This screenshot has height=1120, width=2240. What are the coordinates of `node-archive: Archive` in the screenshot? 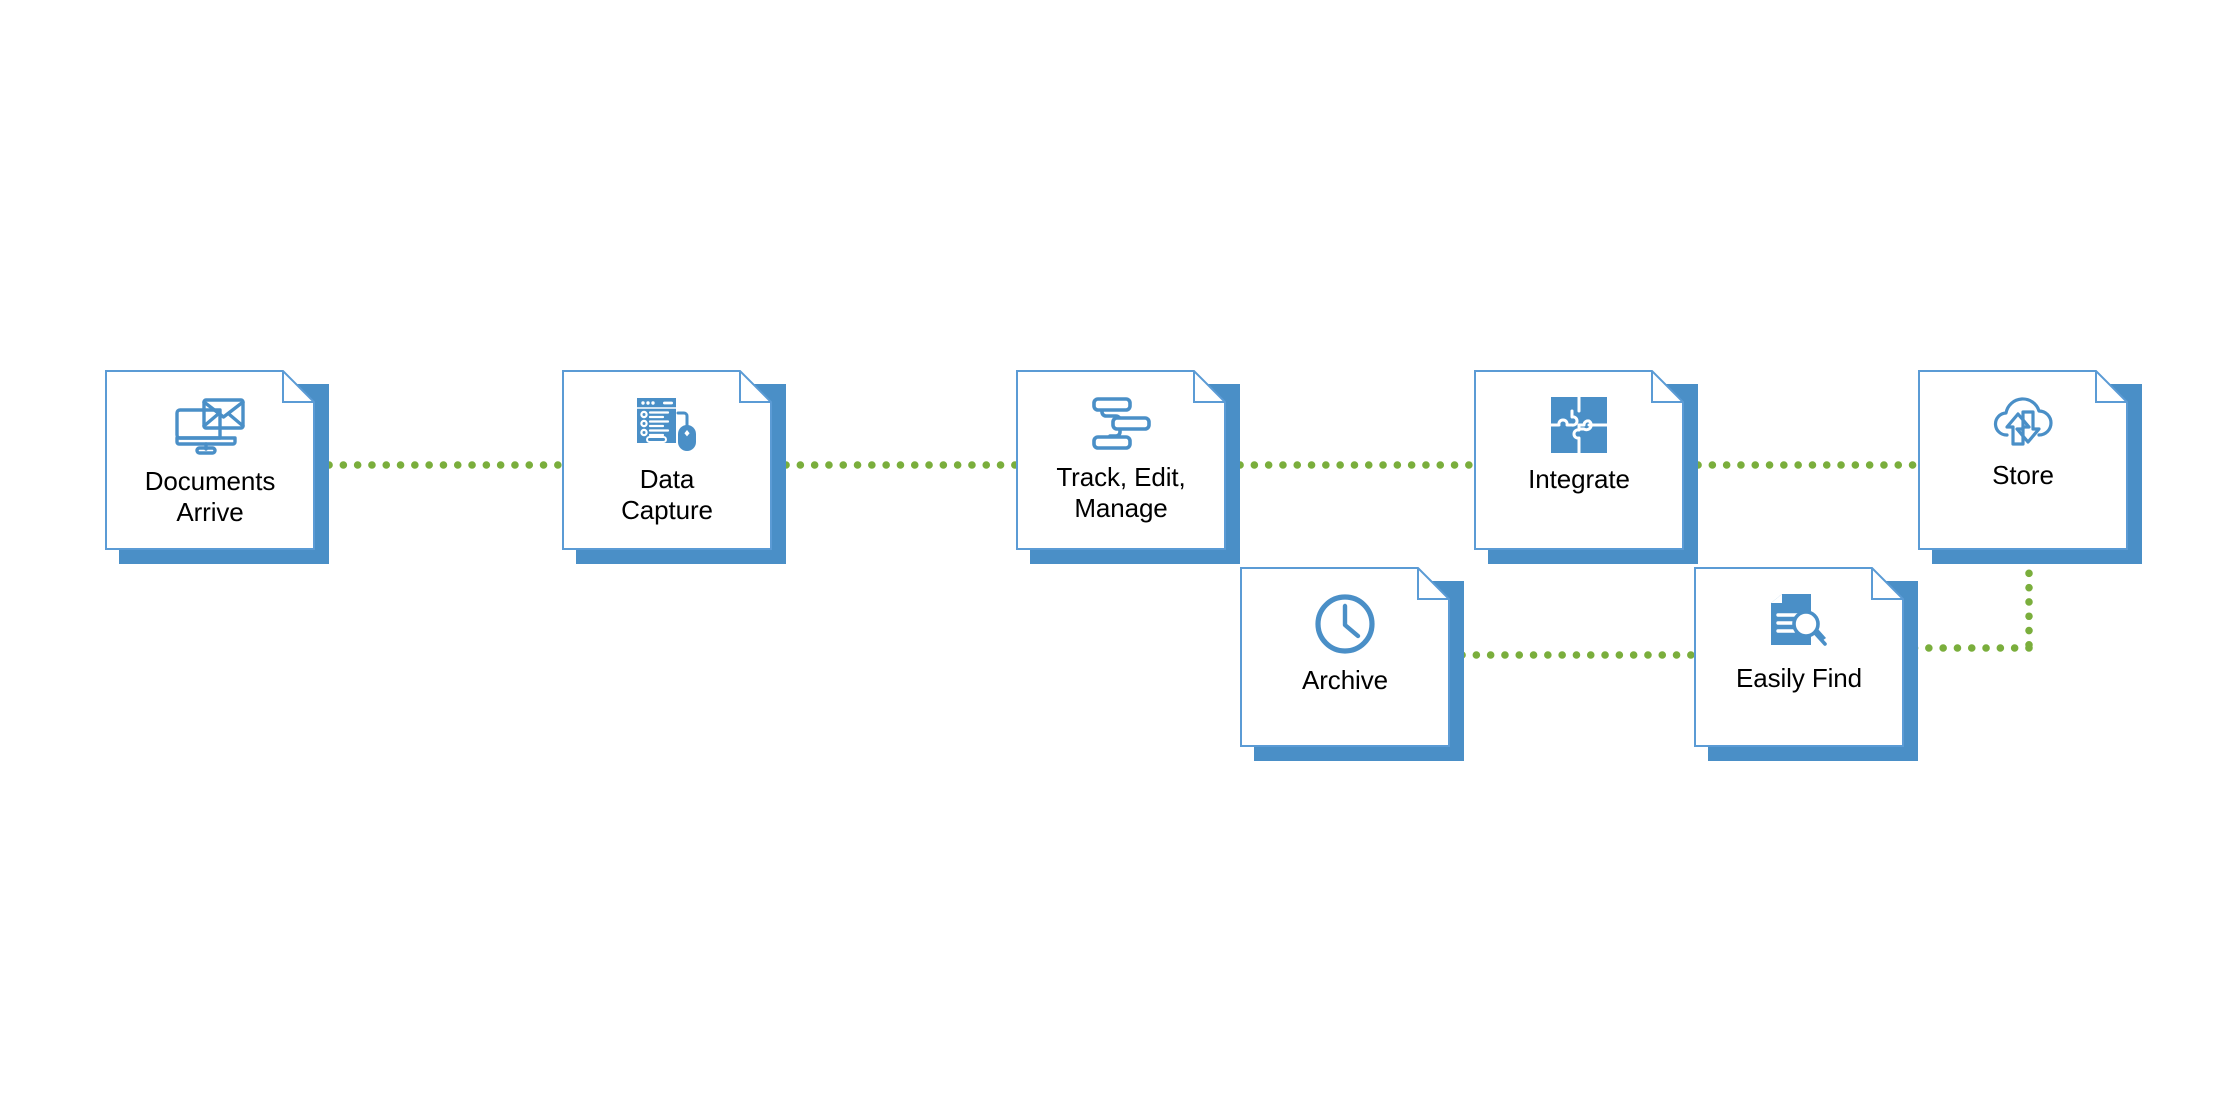 It's located at (1352, 664).